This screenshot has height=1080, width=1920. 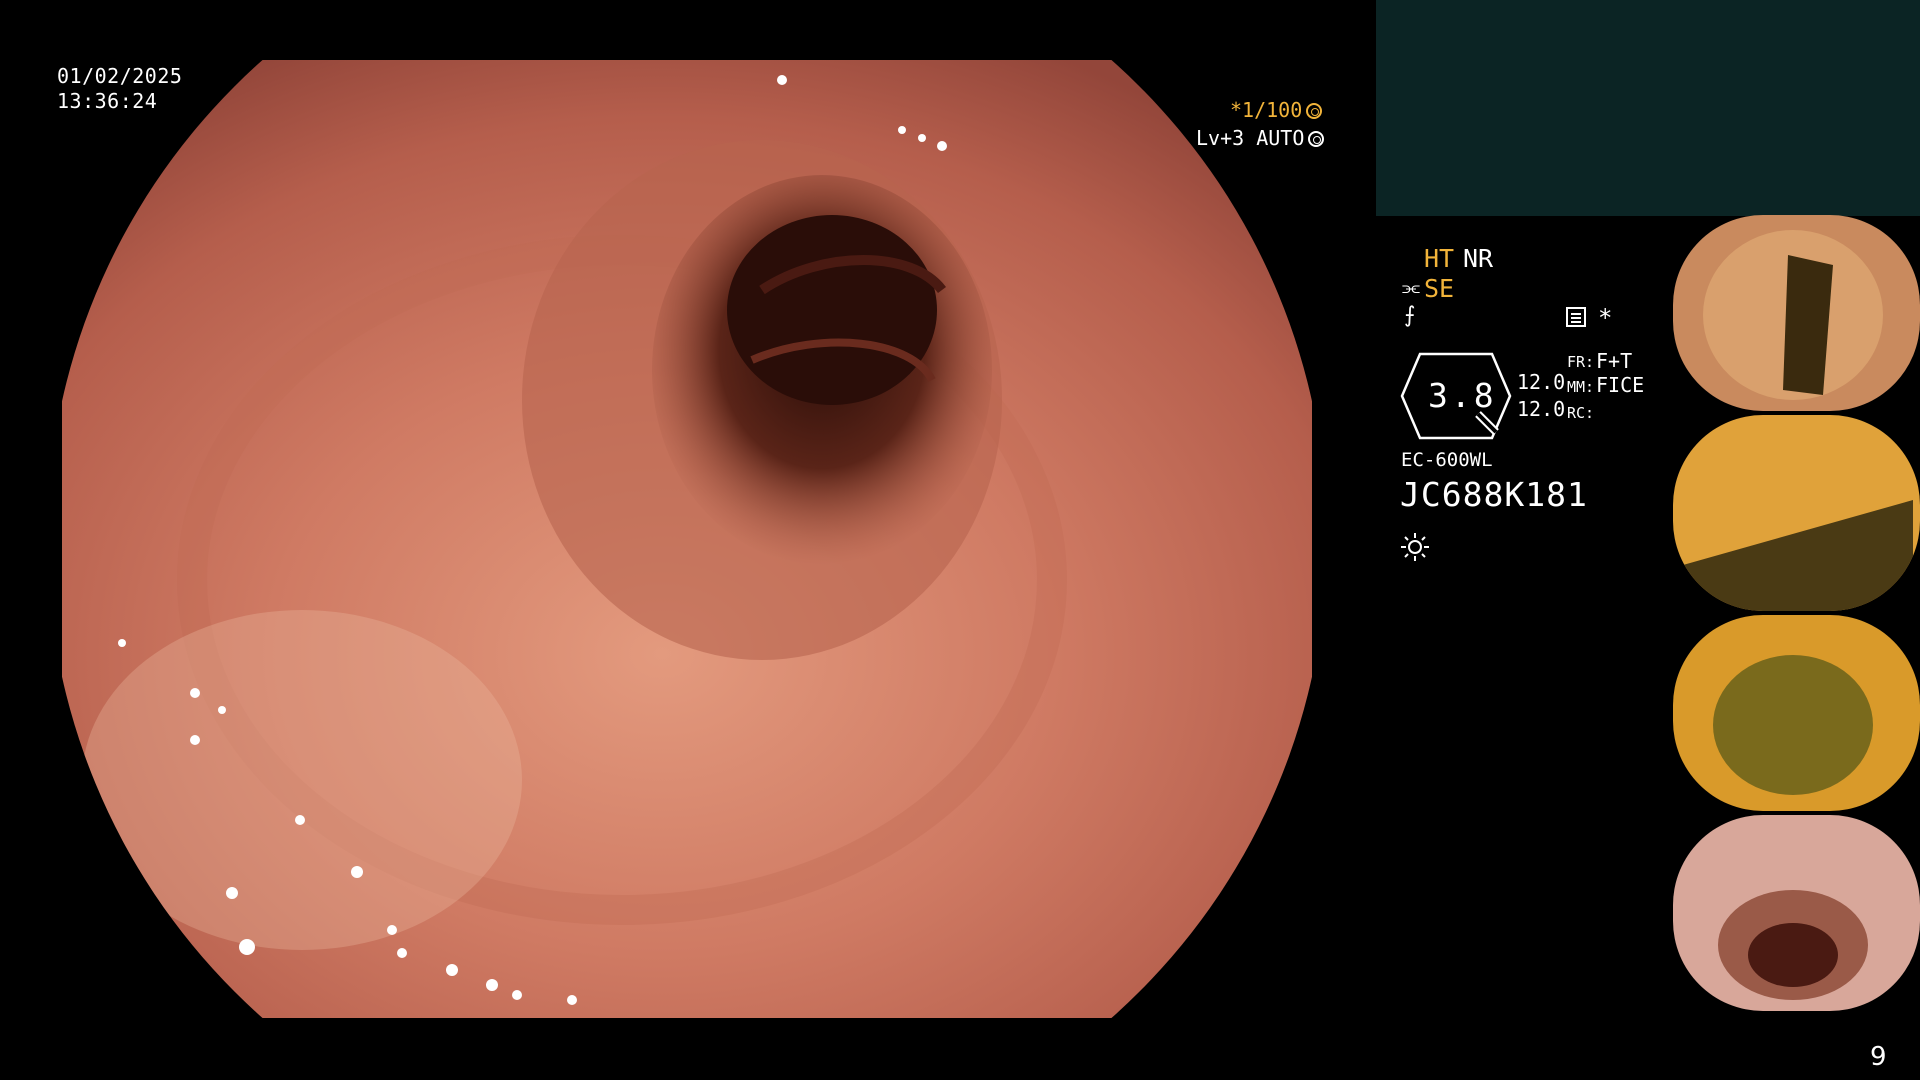 What do you see at coordinates (1439, 258) in the screenshot?
I see `ht-indicator: HT` at bounding box center [1439, 258].